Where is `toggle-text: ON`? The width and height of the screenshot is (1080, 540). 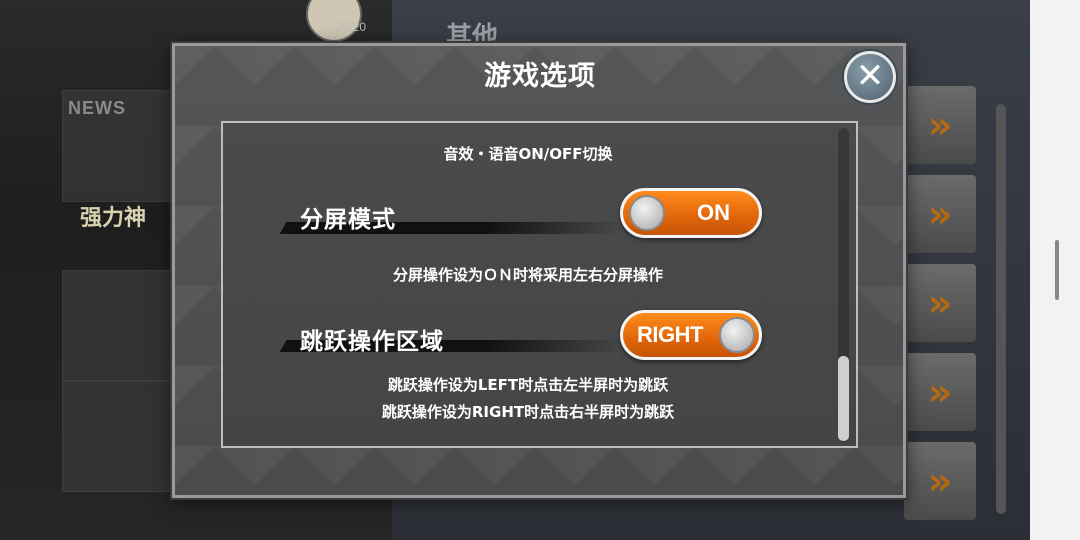
toggle-text: ON is located at coordinates (713, 212).